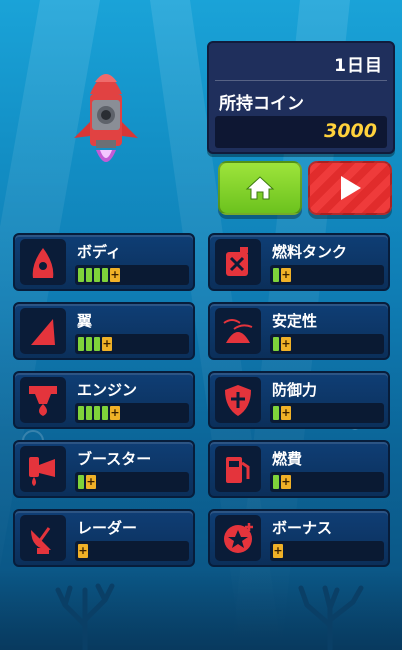 Image resolution: width=402 pixels, height=650 pixels. What do you see at coordinates (295, 321) in the screenshot?
I see `upgrade-label: 安定性` at bounding box center [295, 321].